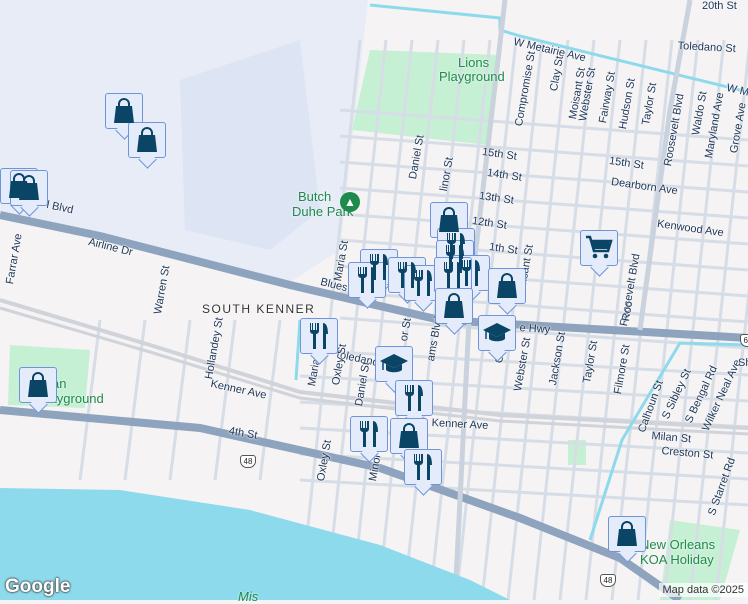  I want to click on area-label: SOUTH KENNER, so click(258, 309).